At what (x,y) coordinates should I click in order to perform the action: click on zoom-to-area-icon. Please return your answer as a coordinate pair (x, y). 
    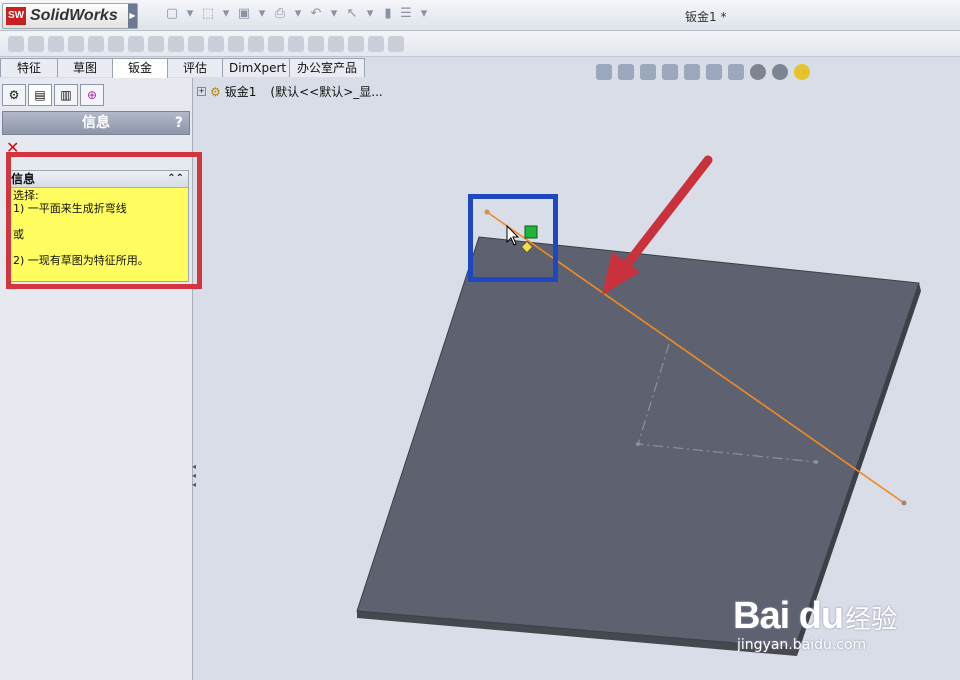
    Looking at the image, I should click on (626, 72).